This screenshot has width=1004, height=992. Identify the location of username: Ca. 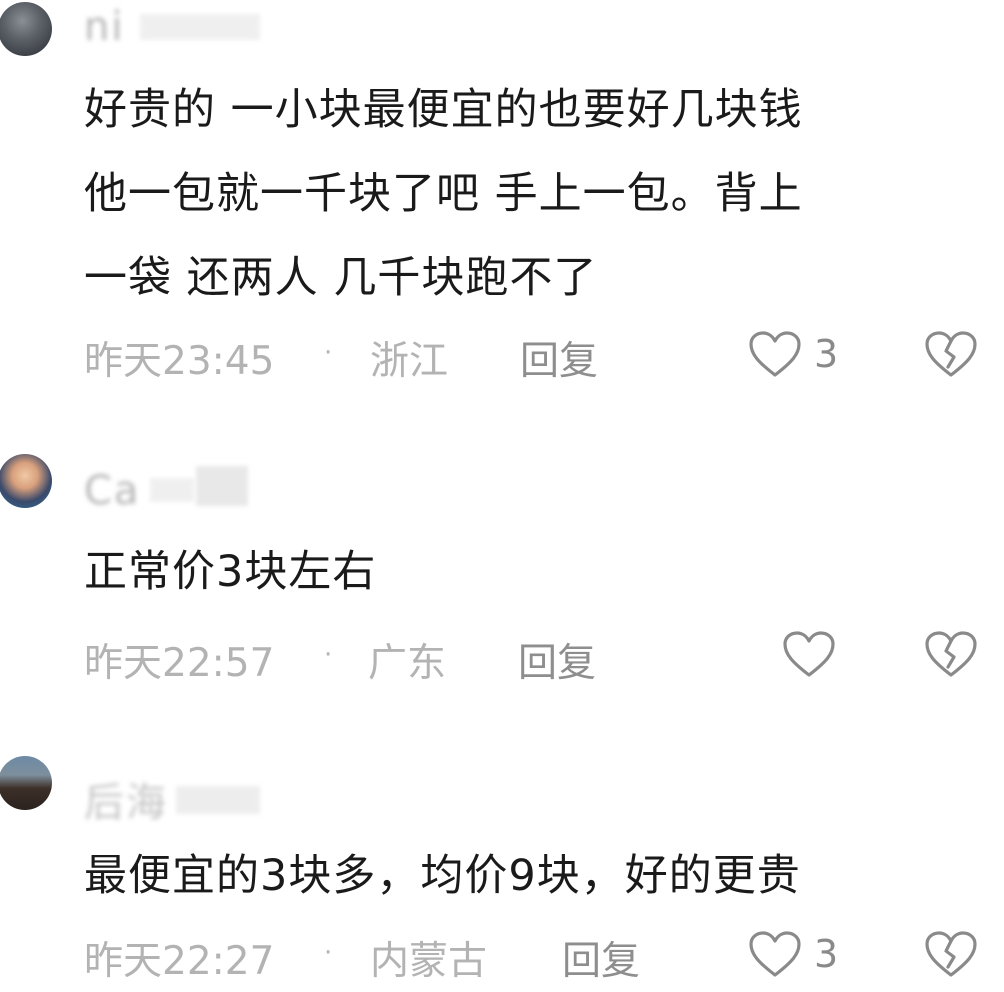
(112, 493).